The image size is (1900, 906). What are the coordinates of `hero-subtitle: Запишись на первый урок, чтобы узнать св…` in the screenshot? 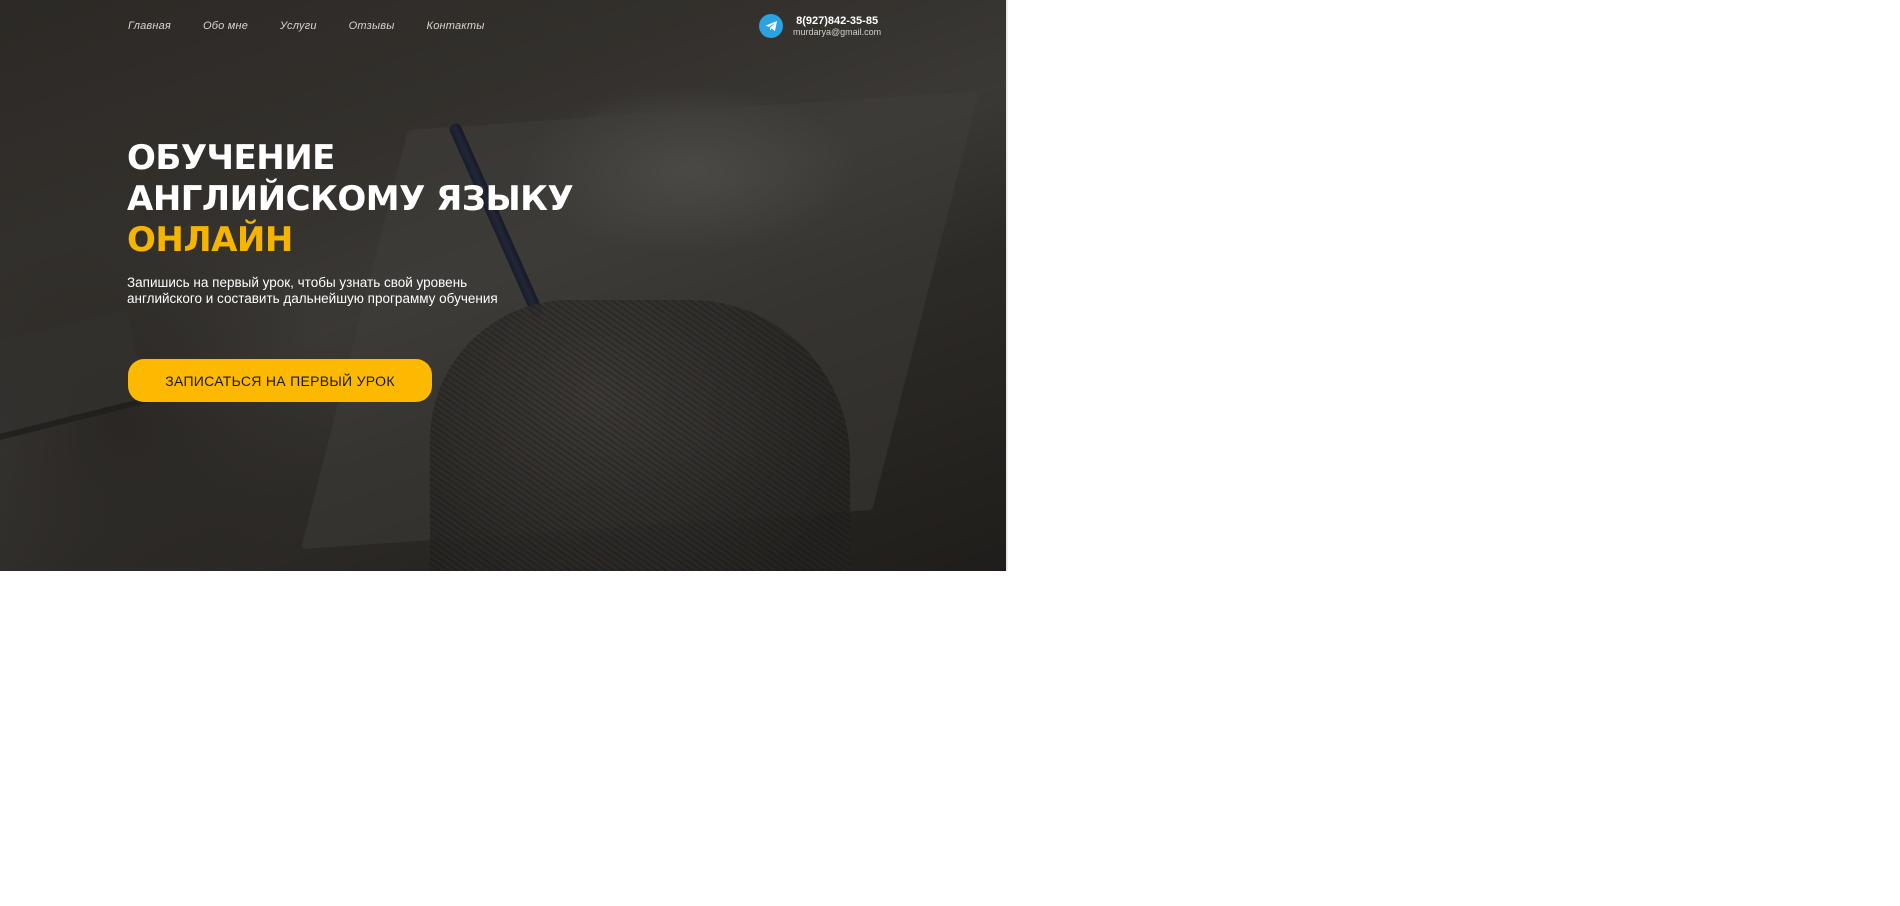 It's located at (357, 291).